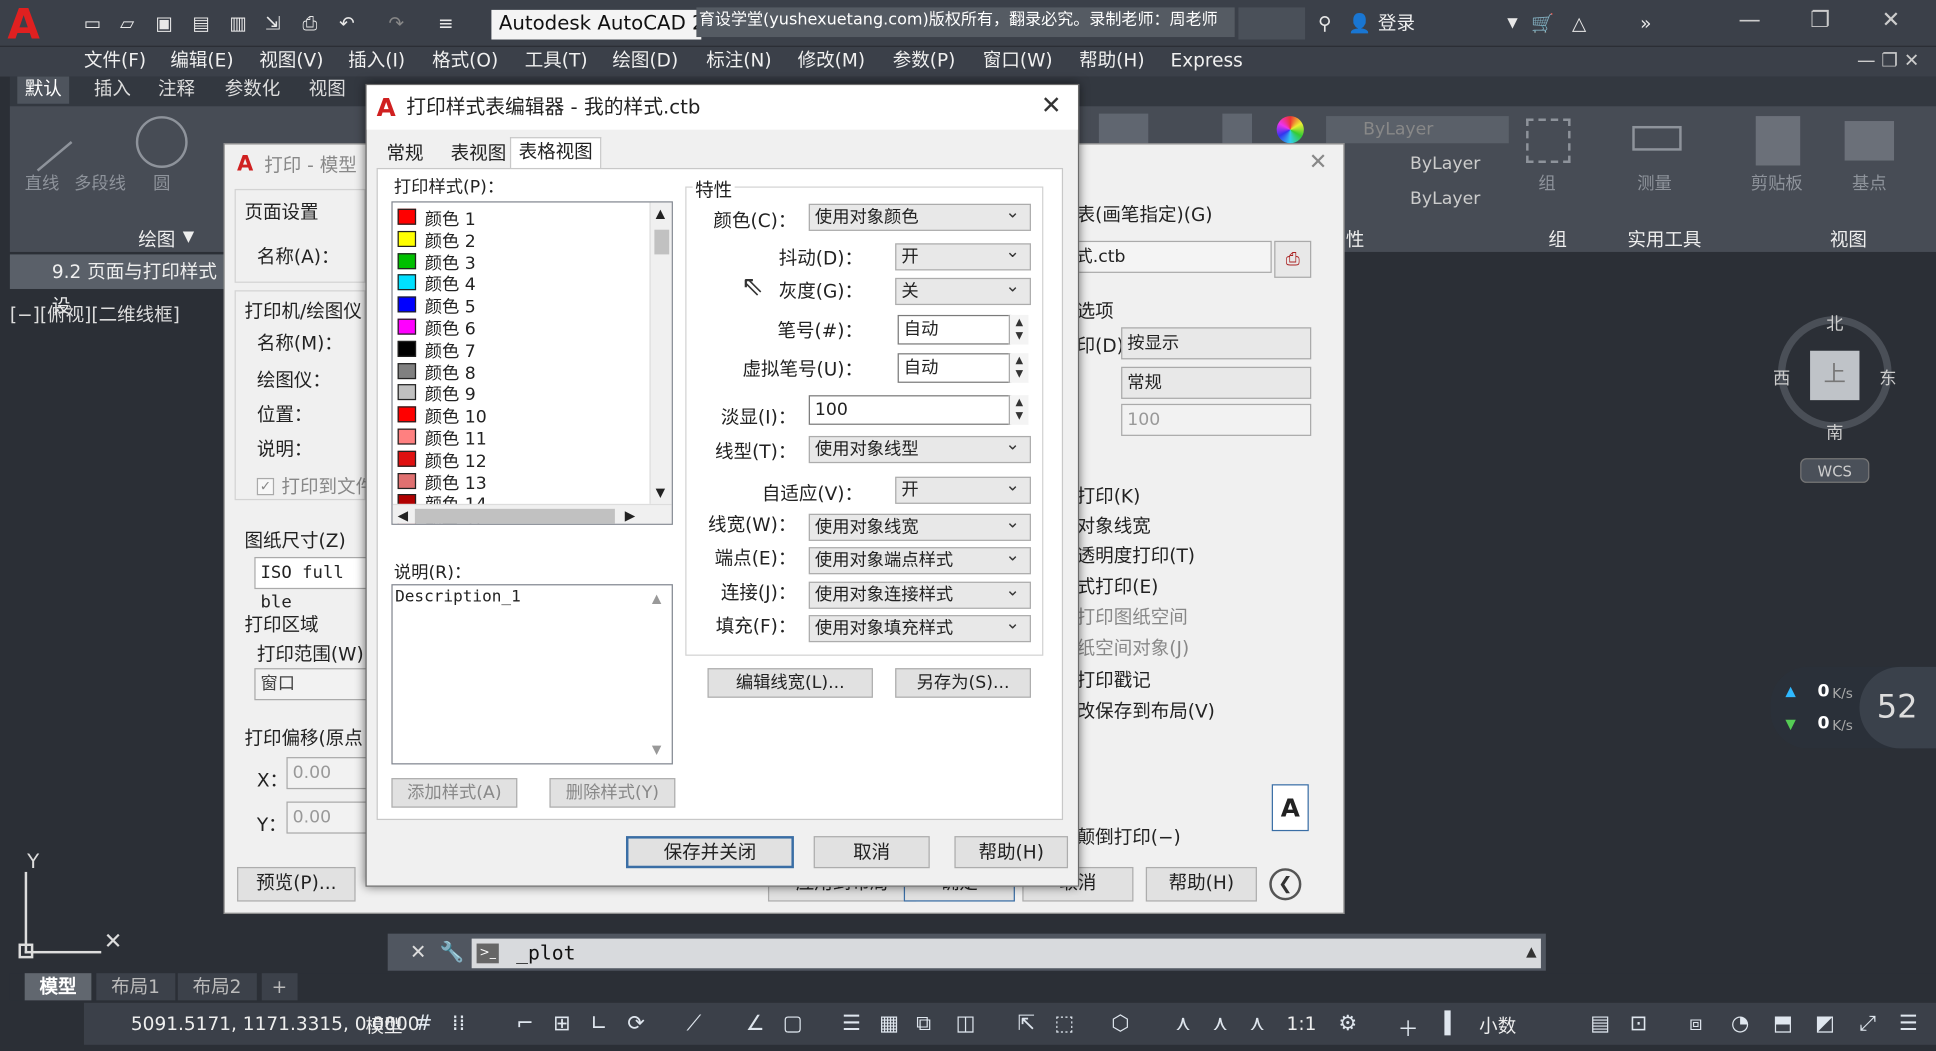  I want to click on ortho-icon: ∟, so click(599, 1023).